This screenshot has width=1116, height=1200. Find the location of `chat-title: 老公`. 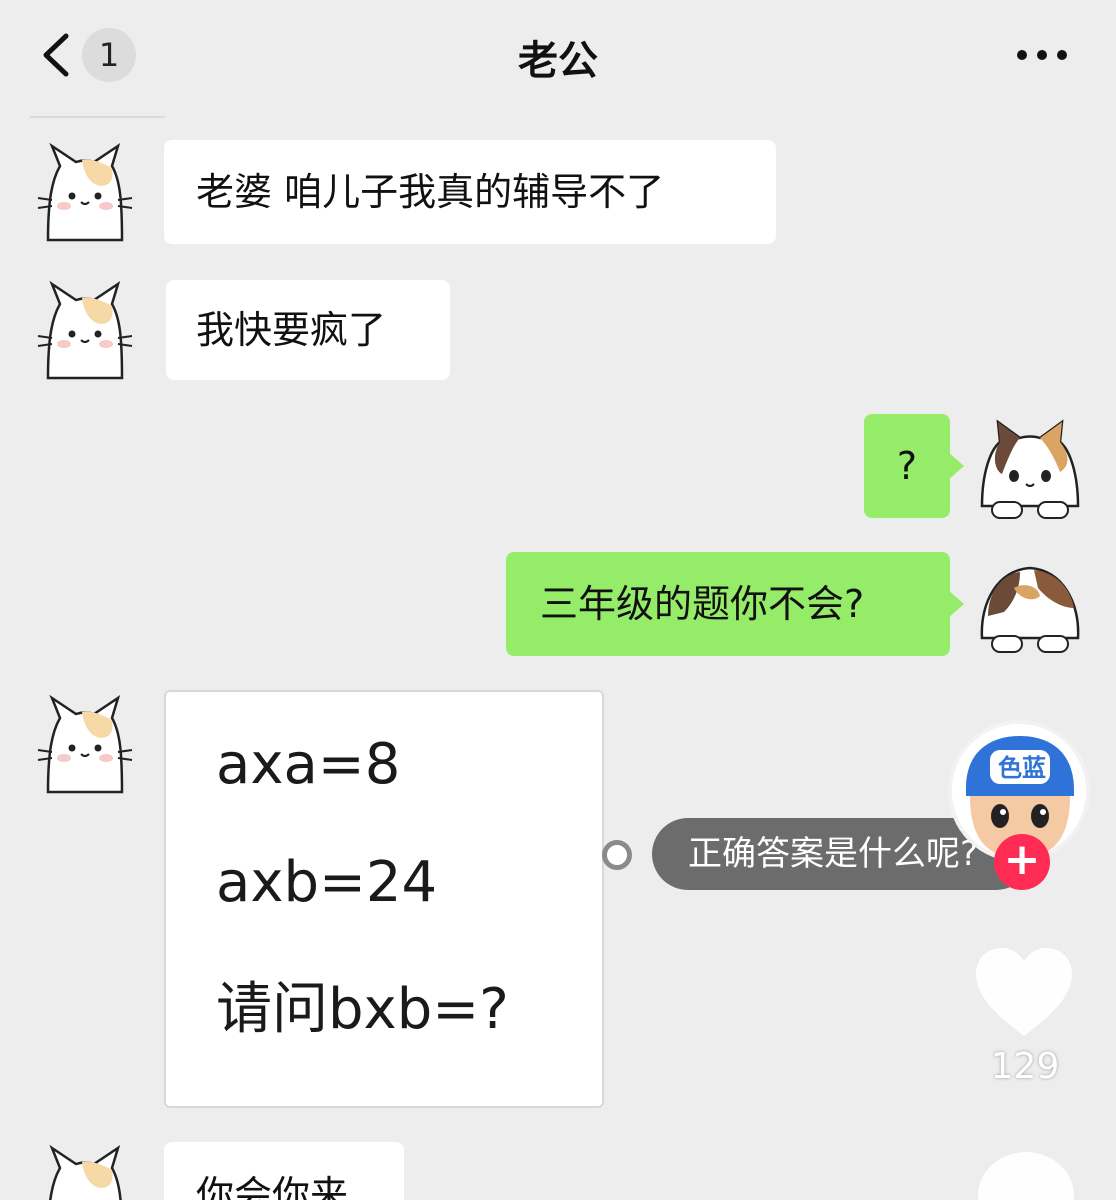

chat-title: 老公 is located at coordinates (558, 61).